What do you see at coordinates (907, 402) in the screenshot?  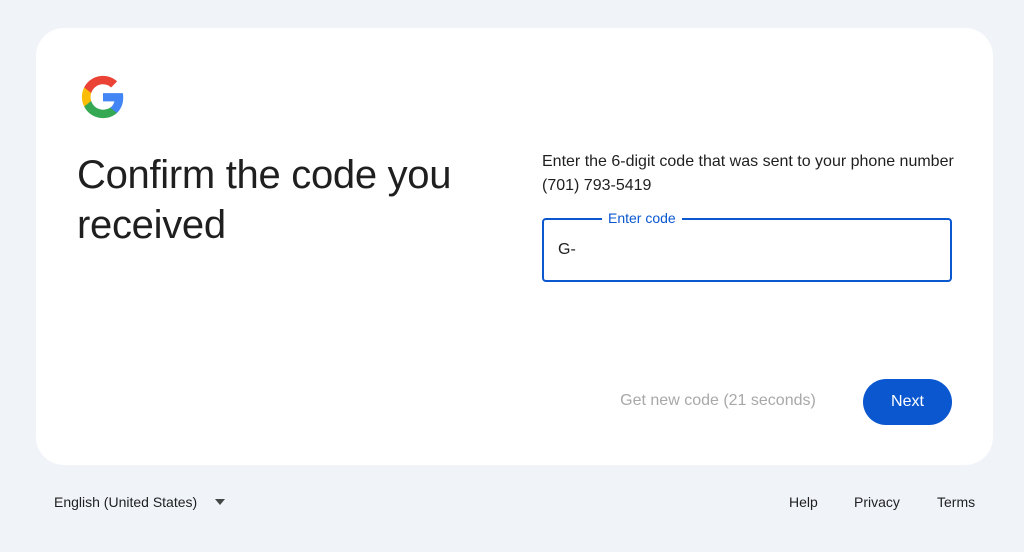 I see `next-button: Next` at bounding box center [907, 402].